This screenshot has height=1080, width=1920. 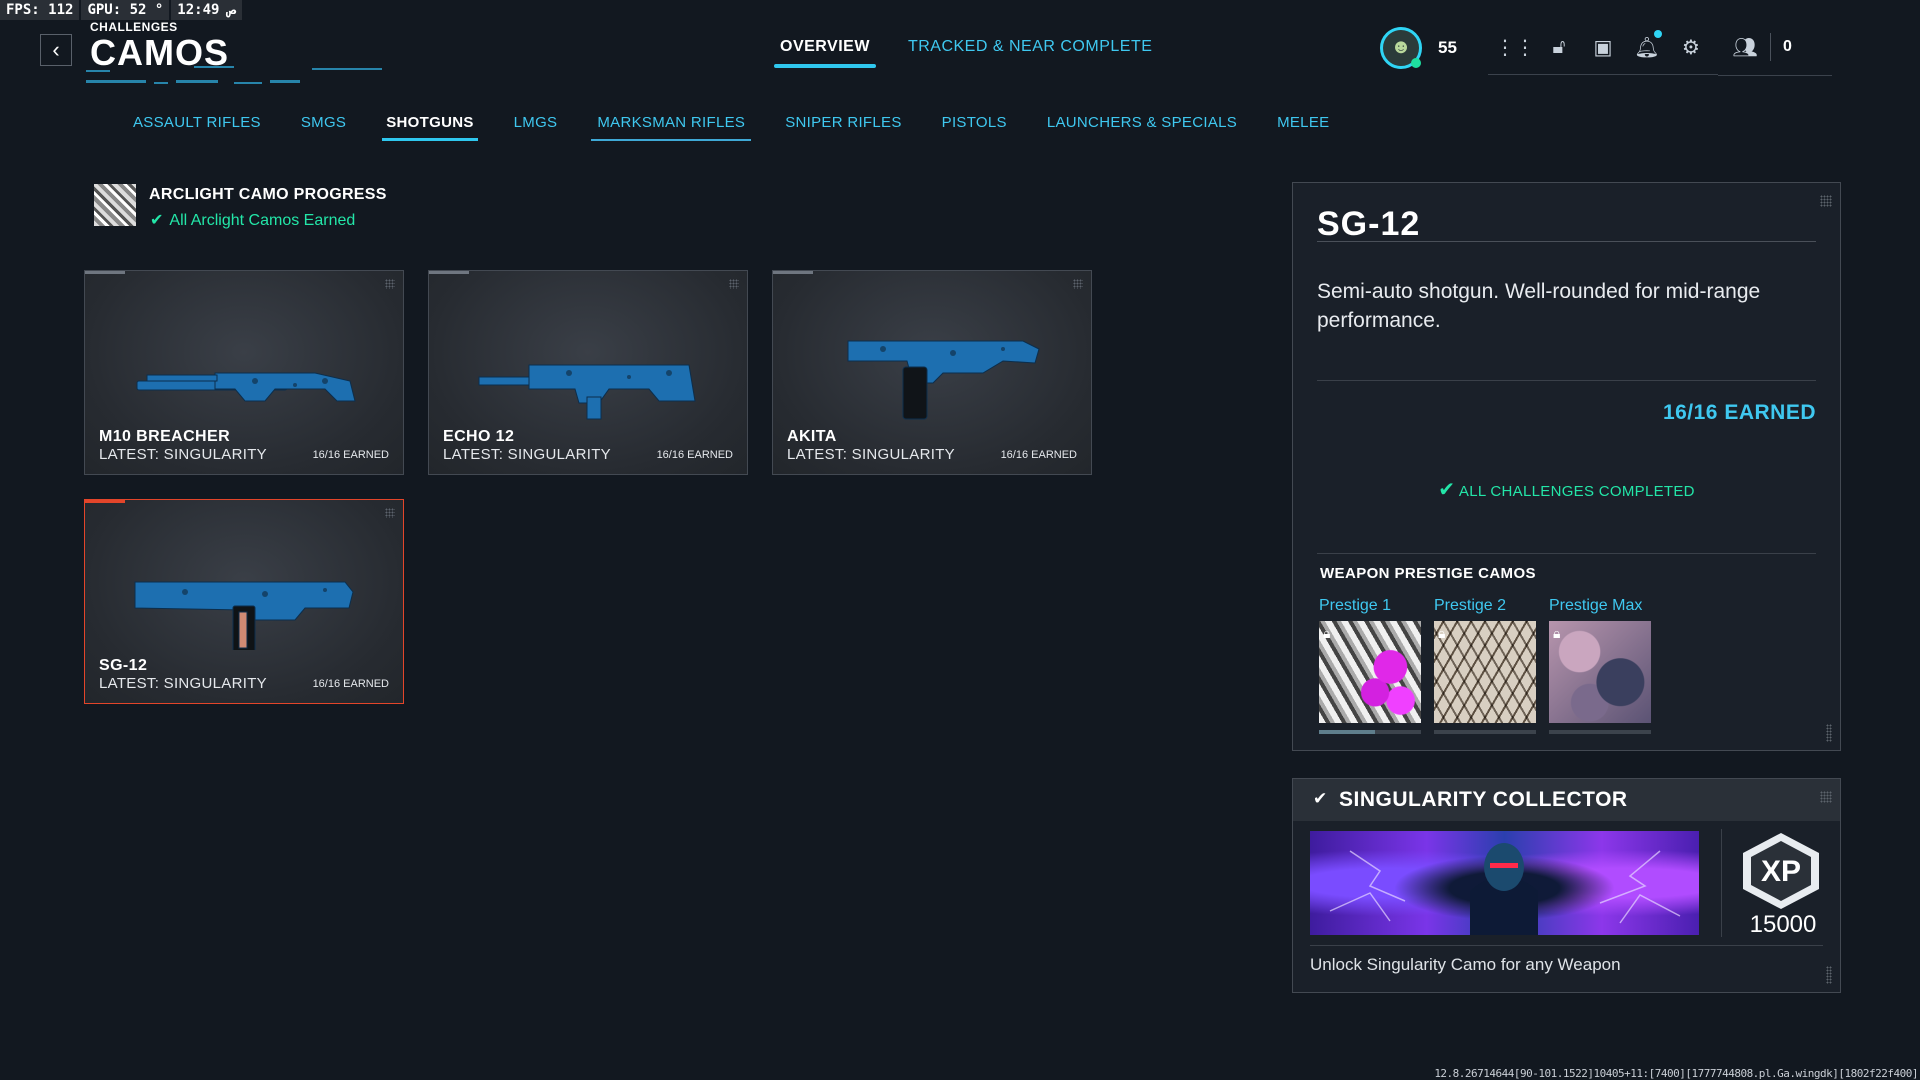 I want to click on weapon-card-sg-12: SG-12 LATEST: SINGULARITY 16/16 EARNED, so click(x=244, y=601).